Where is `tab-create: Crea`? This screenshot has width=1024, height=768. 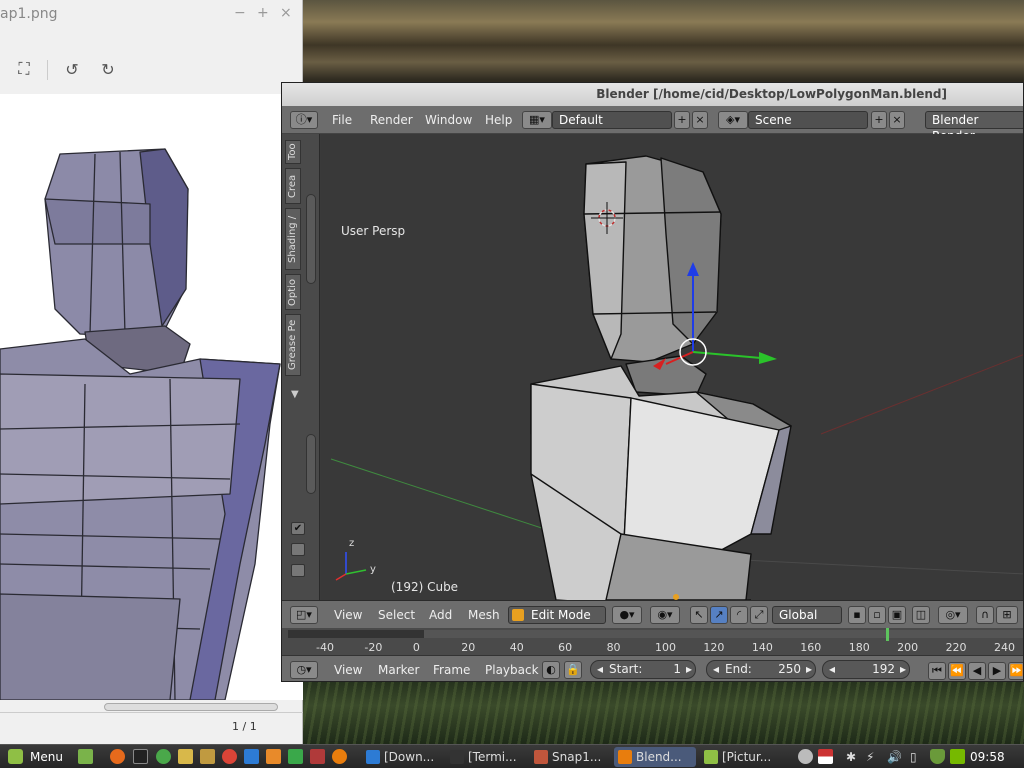 tab-create: Crea is located at coordinates (293, 186).